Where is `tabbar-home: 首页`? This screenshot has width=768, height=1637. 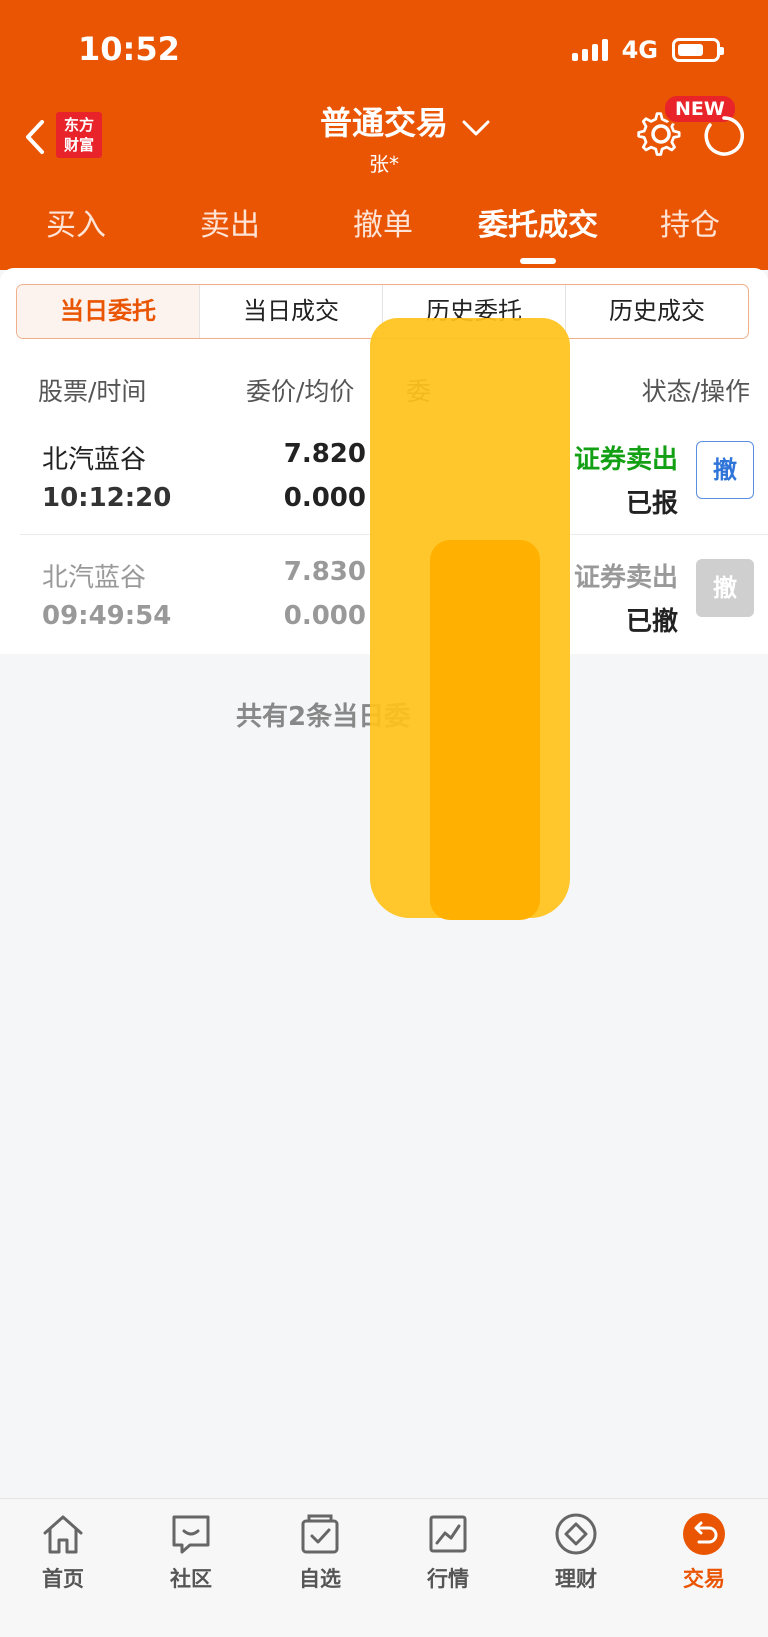 tabbar-home: 首页 is located at coordinates (63, 1551).